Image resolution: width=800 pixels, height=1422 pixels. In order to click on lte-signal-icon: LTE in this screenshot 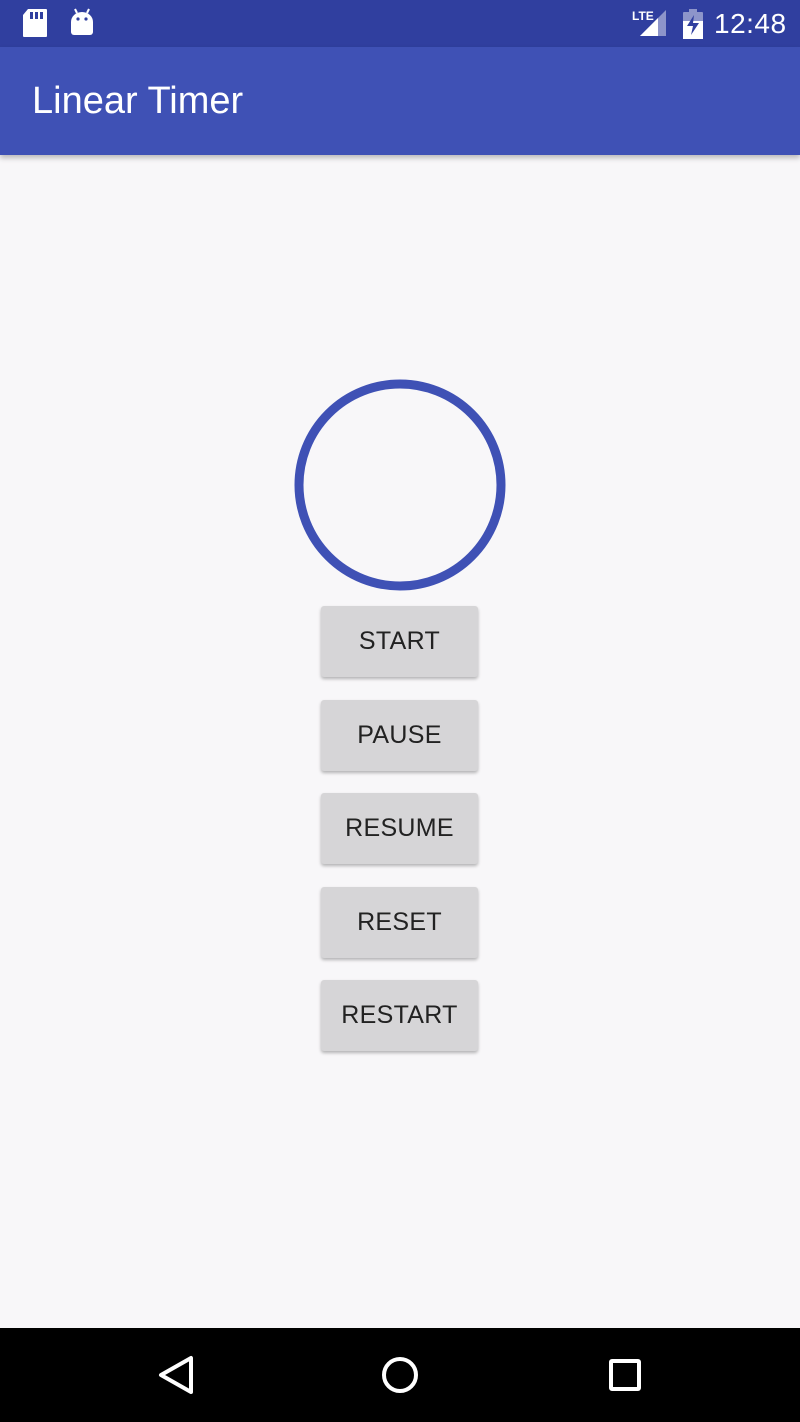, I will do `click(650, 25)`.